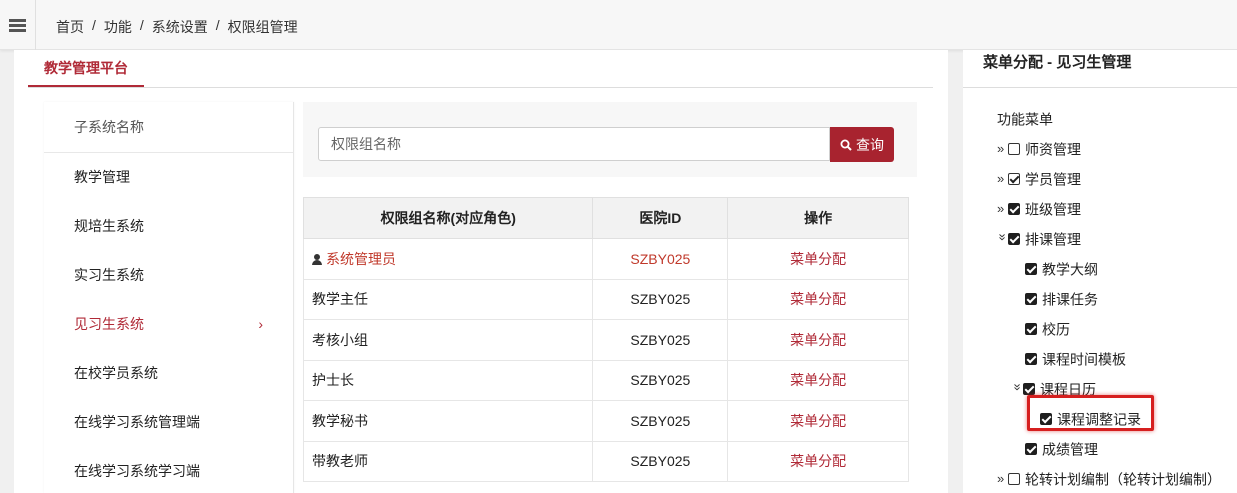 Image resolution: width=1237 pixels, height=493 pixels. Describe the element at coordinates (1100, 150) in the screenshot. I see `tree-node-faculty: » 师资管理` at that location.